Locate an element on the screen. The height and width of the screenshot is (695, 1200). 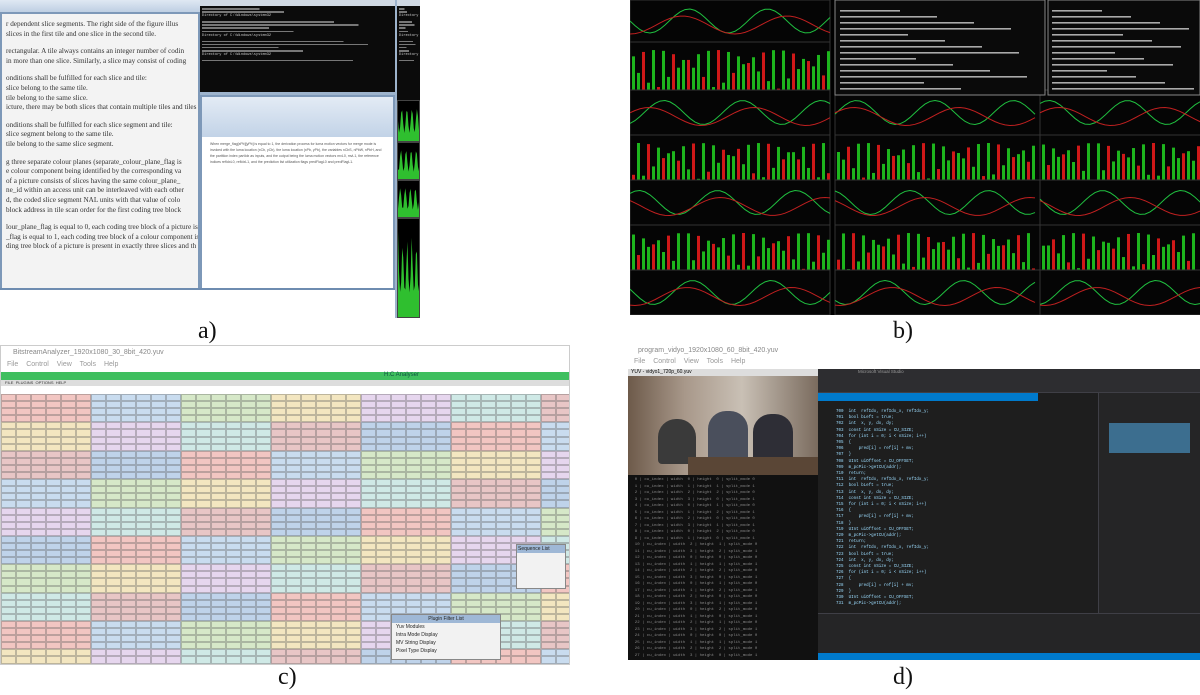
submenu-options: OPTIONS is located at coordinates (44, 382).